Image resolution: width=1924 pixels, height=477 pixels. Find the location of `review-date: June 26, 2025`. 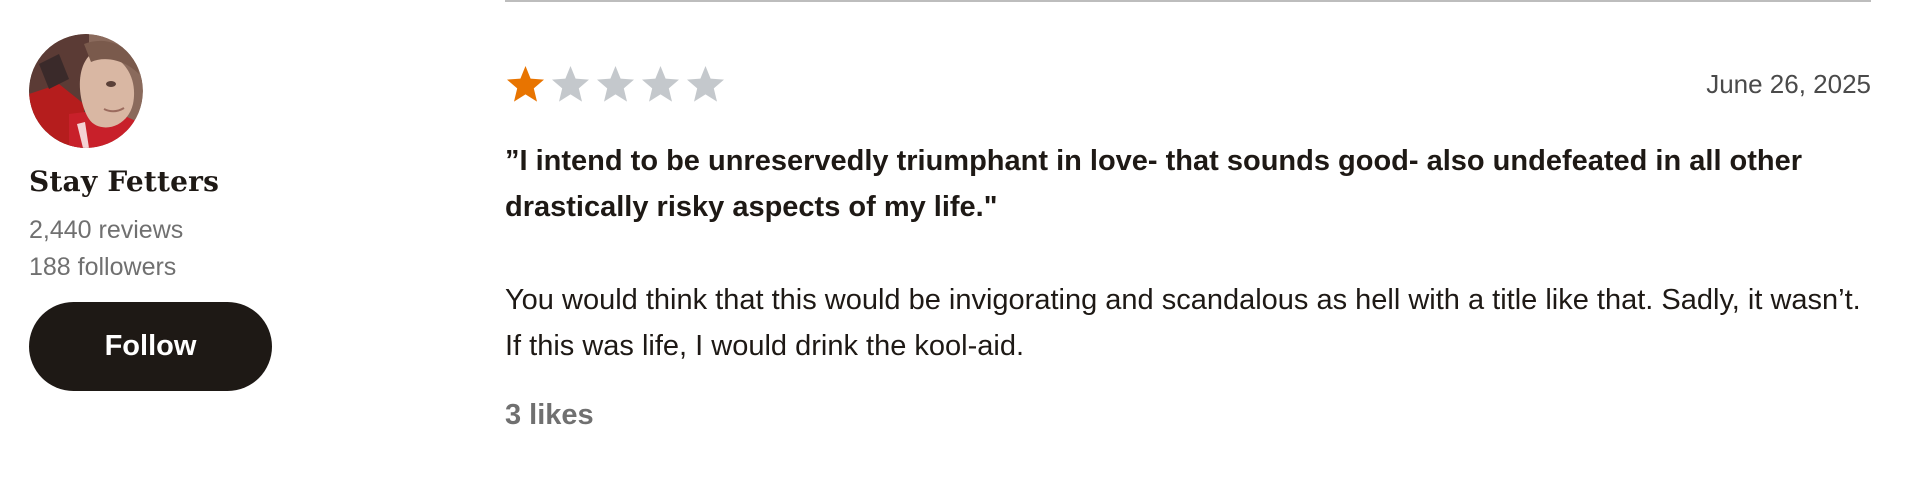

review-date: June 26, 2025 is located at coordinates (1788, 84).